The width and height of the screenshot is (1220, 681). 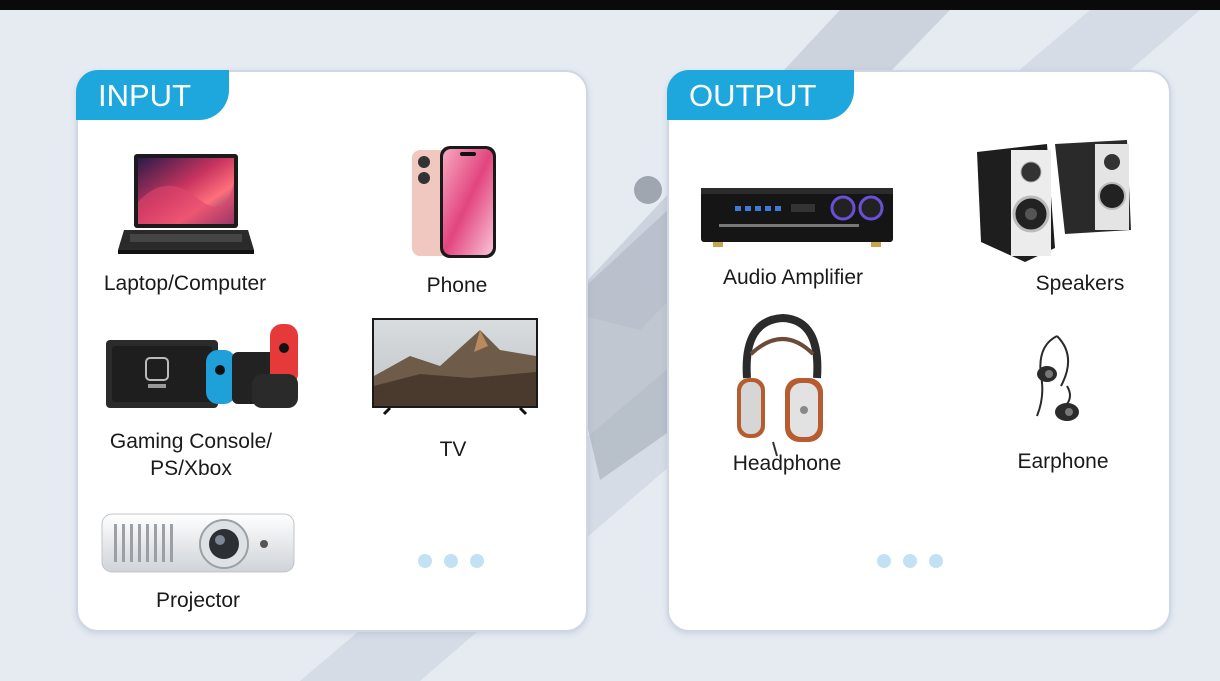 What do you see at coordinates (454, 203) in the screenshot?
I see `phone-image` at bounding box center [454, 203].